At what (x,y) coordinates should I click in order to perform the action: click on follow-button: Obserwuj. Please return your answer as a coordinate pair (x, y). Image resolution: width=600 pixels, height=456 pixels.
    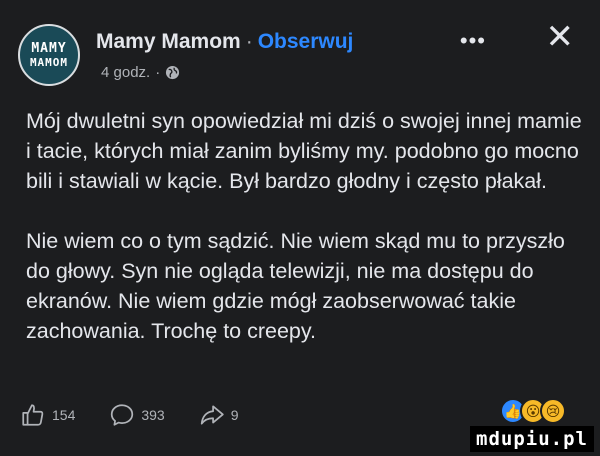
    Looking at the image, I should click on (306, 41).